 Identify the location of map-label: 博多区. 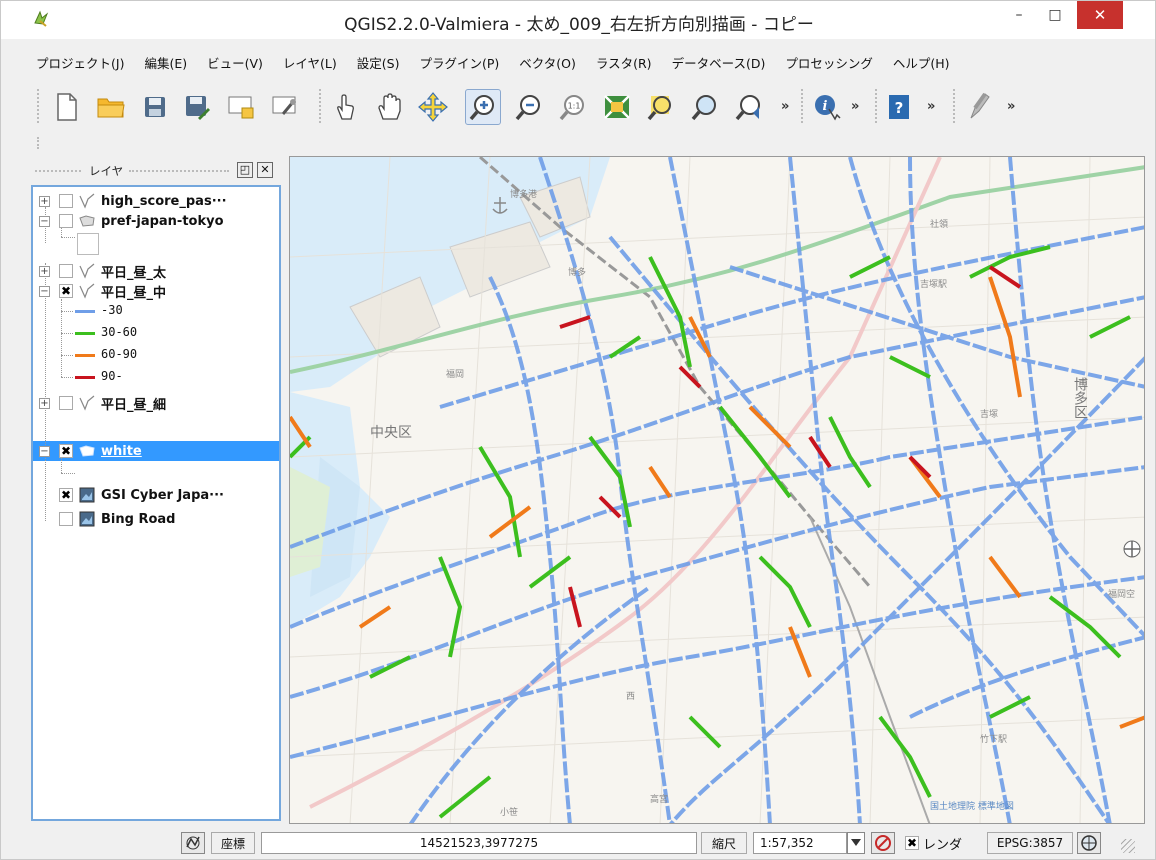
(1080, 397).